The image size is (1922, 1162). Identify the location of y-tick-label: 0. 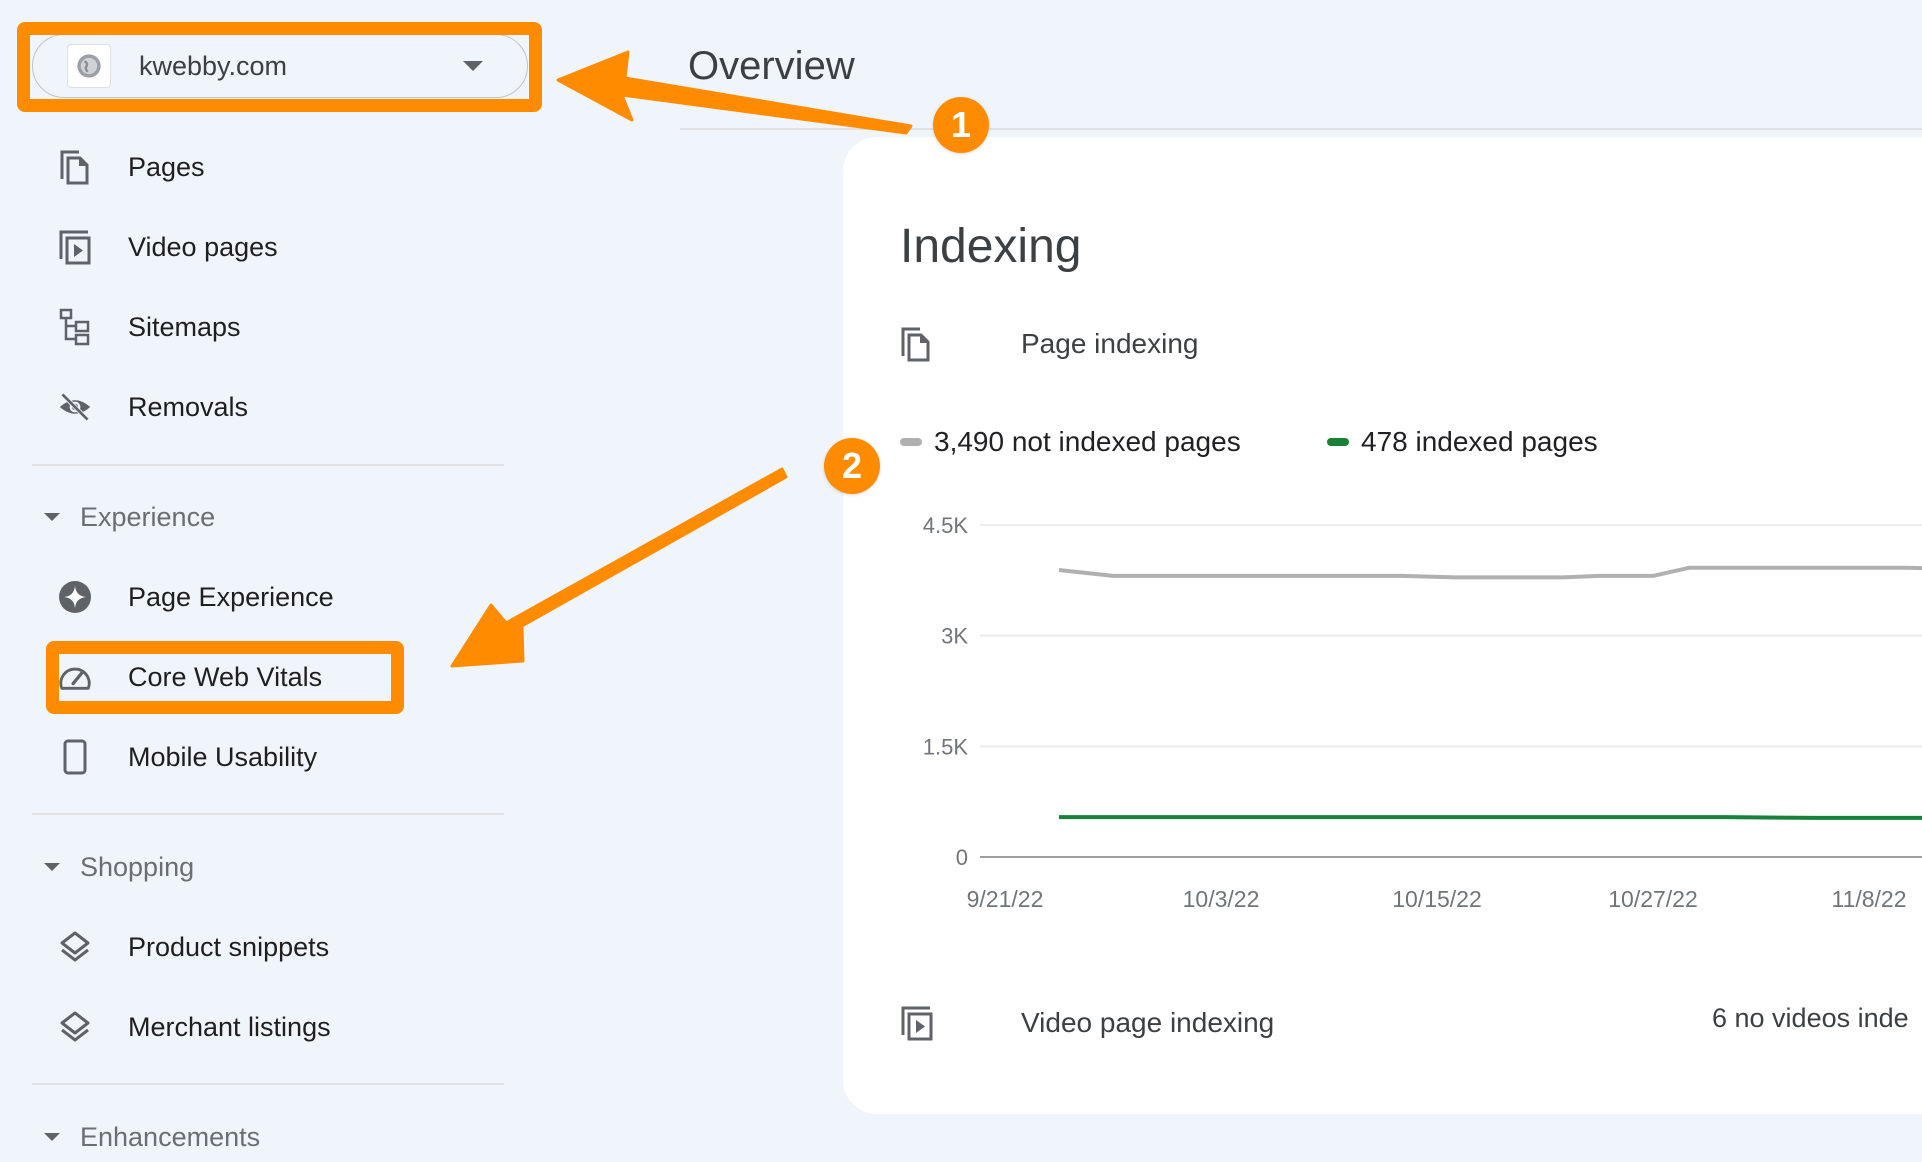
(962, 857).